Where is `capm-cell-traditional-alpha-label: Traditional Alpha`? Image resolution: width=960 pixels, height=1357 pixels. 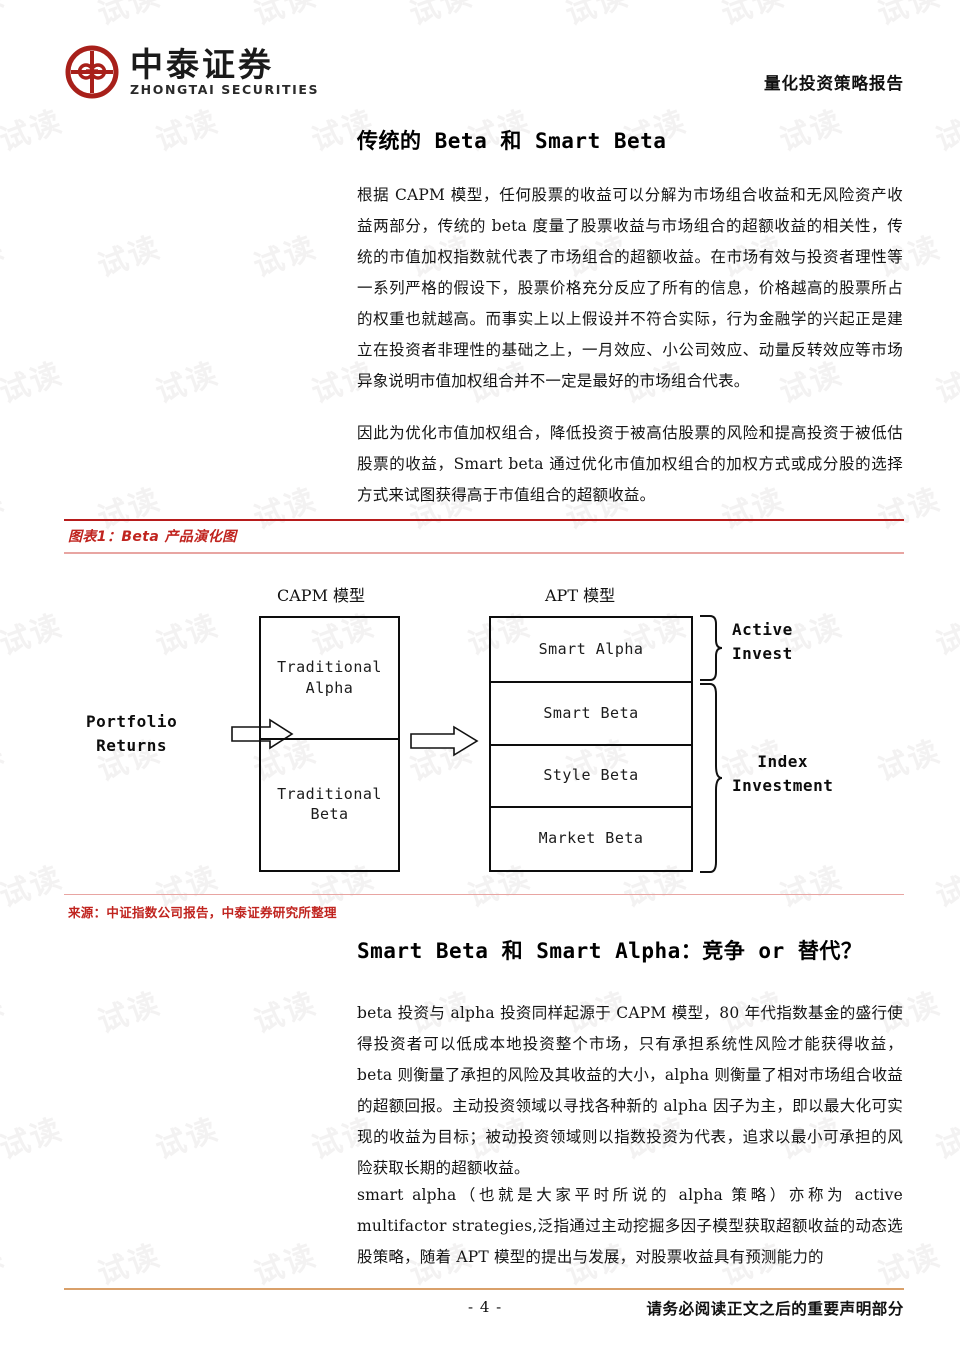 capm-cell-traditional-alpha-label: Traditional Alpha is located at coordinates (329, 677).